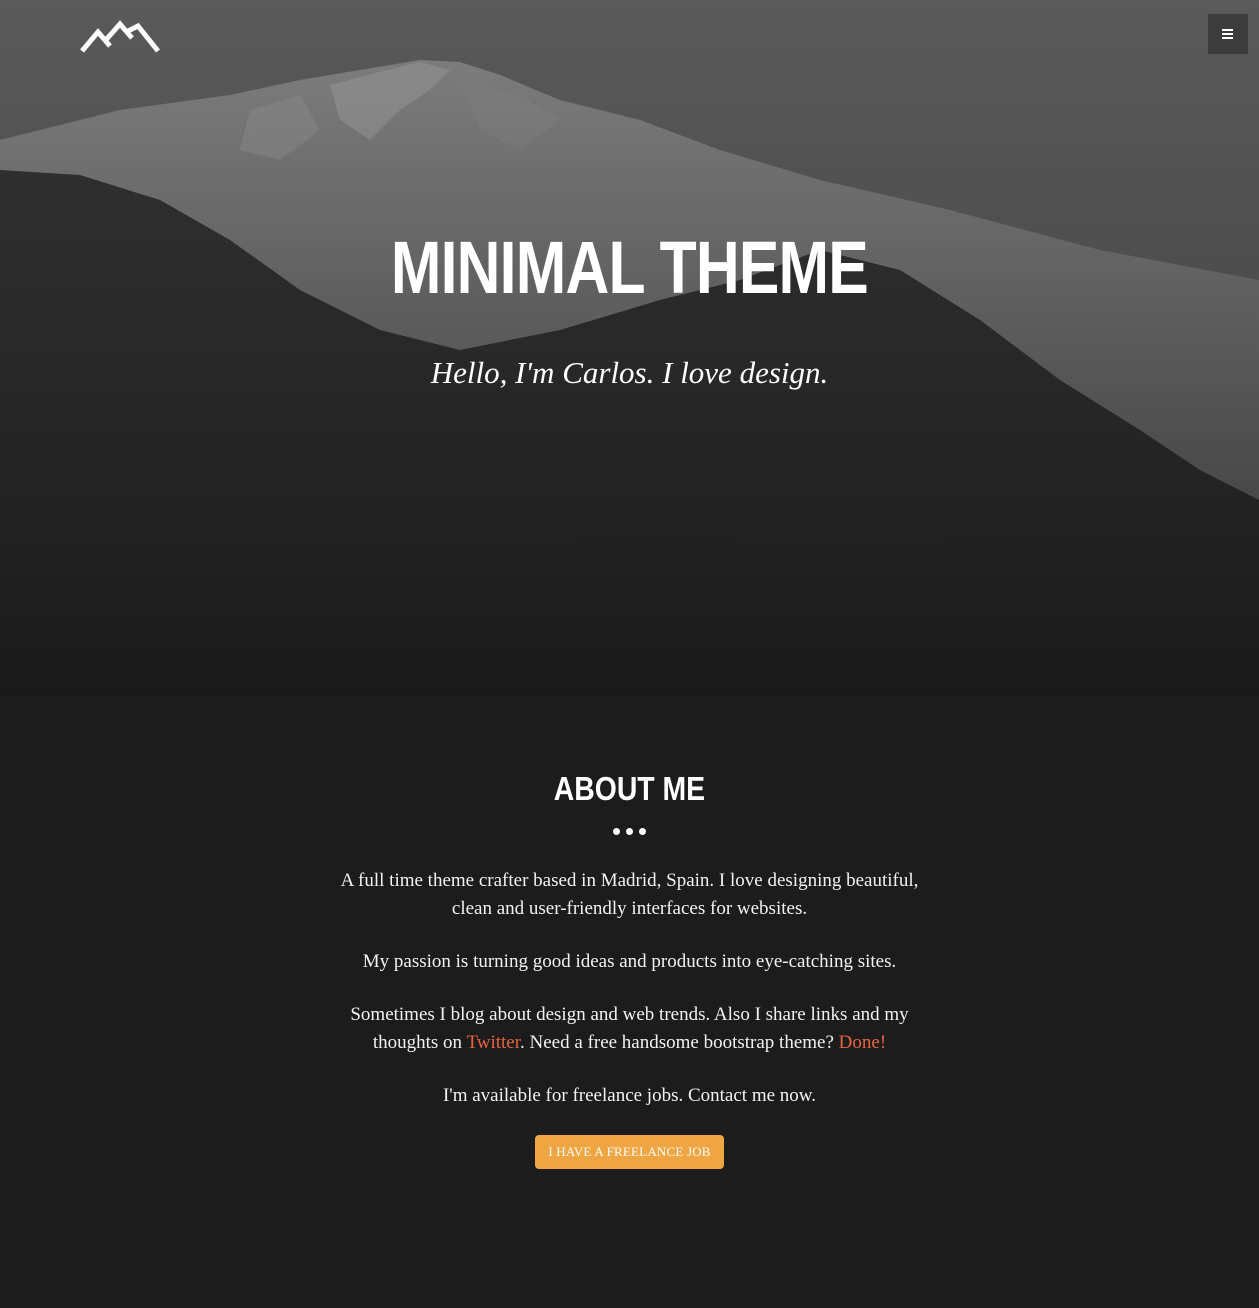  Describe the element at coordinates (630, 832) in the screenshot. I see `dots-divider` at that location.